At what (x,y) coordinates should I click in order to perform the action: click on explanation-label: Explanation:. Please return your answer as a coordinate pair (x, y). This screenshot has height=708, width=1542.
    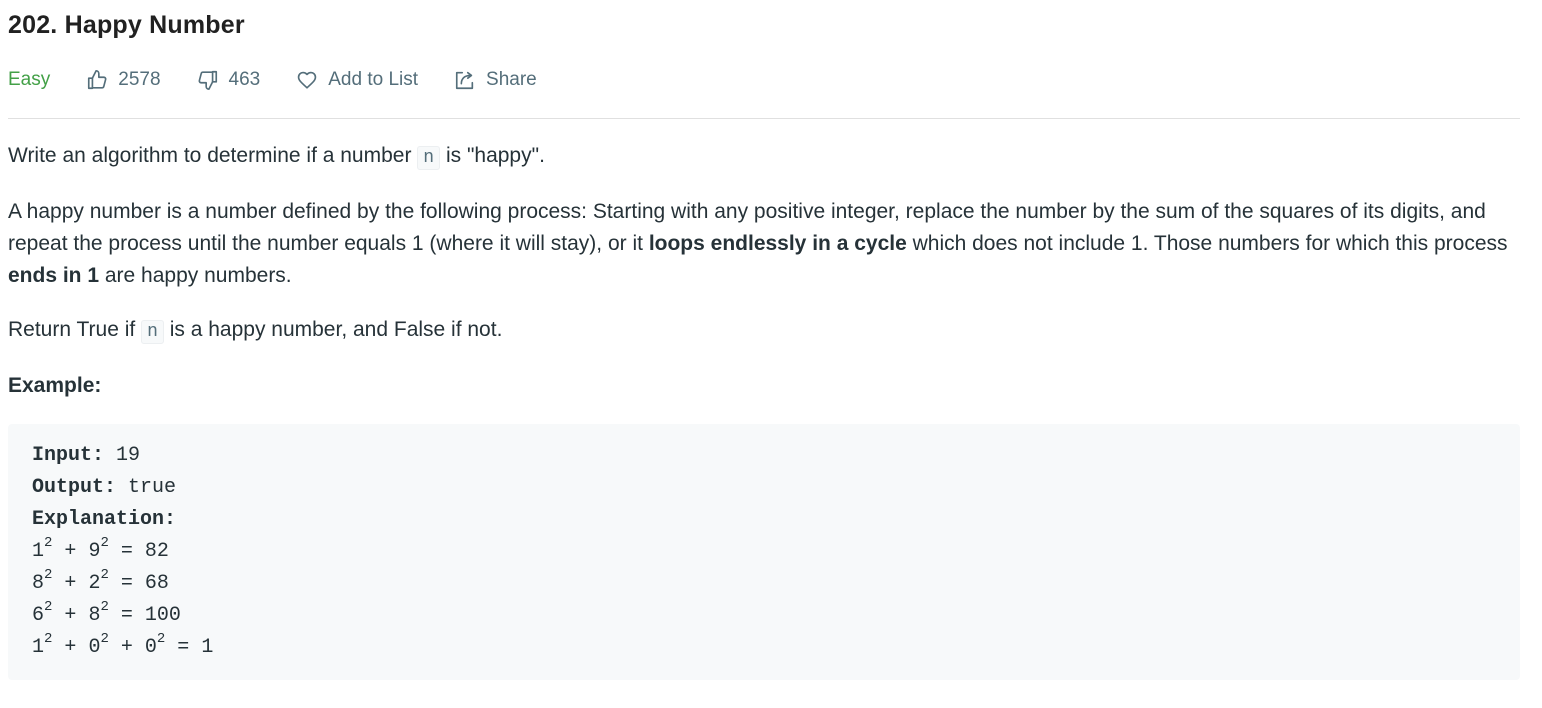
    Looking at the image, I should click on (104, 519).